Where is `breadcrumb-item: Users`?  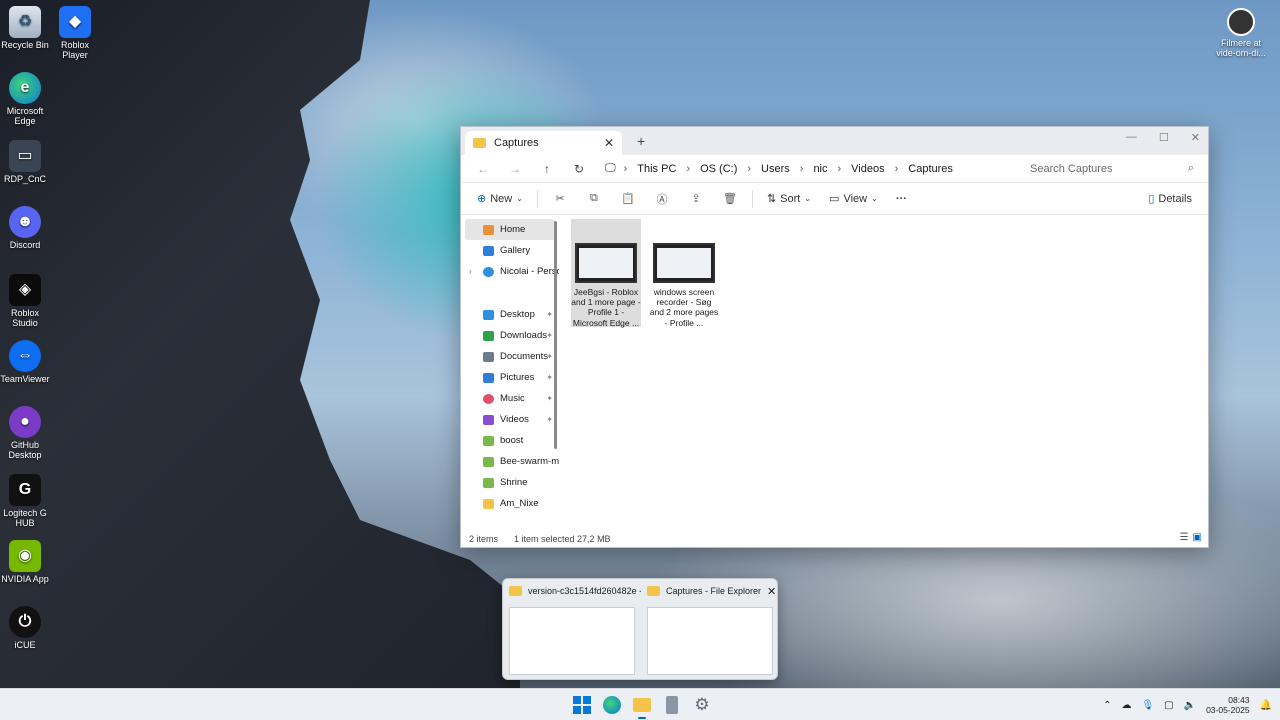 breadcrumb-item: Users is located at coordinates (775, 169).